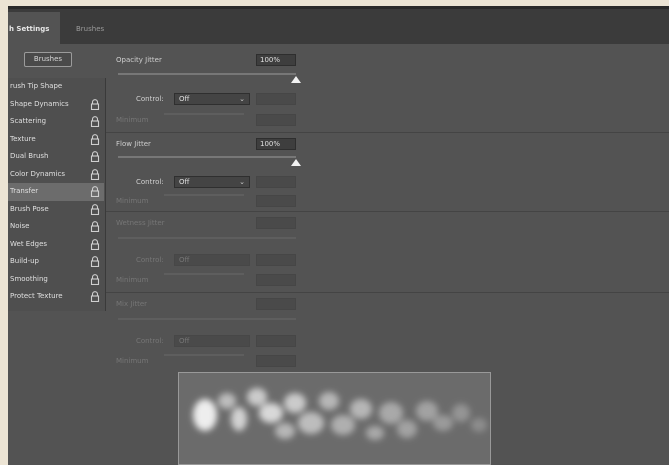 The width and height of the screenshot is (669, 465). I want to click on option-label: Texture, so click(23, 138).